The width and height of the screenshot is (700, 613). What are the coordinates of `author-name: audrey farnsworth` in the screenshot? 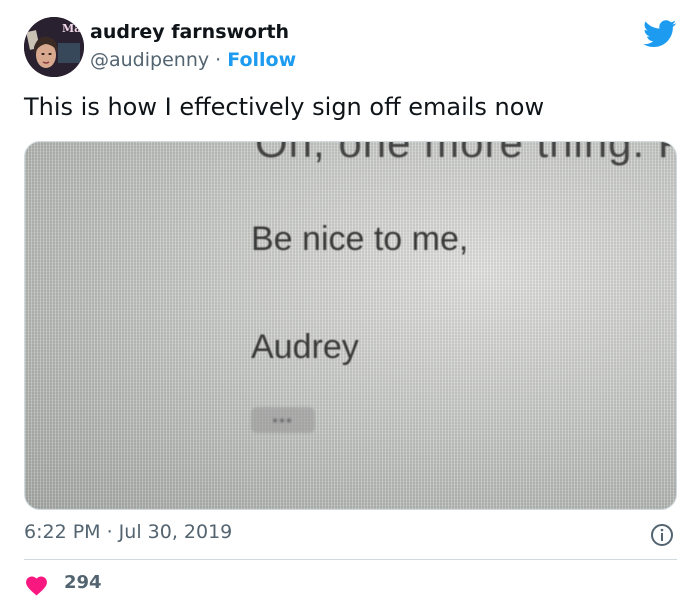 It's located at (189, 32).